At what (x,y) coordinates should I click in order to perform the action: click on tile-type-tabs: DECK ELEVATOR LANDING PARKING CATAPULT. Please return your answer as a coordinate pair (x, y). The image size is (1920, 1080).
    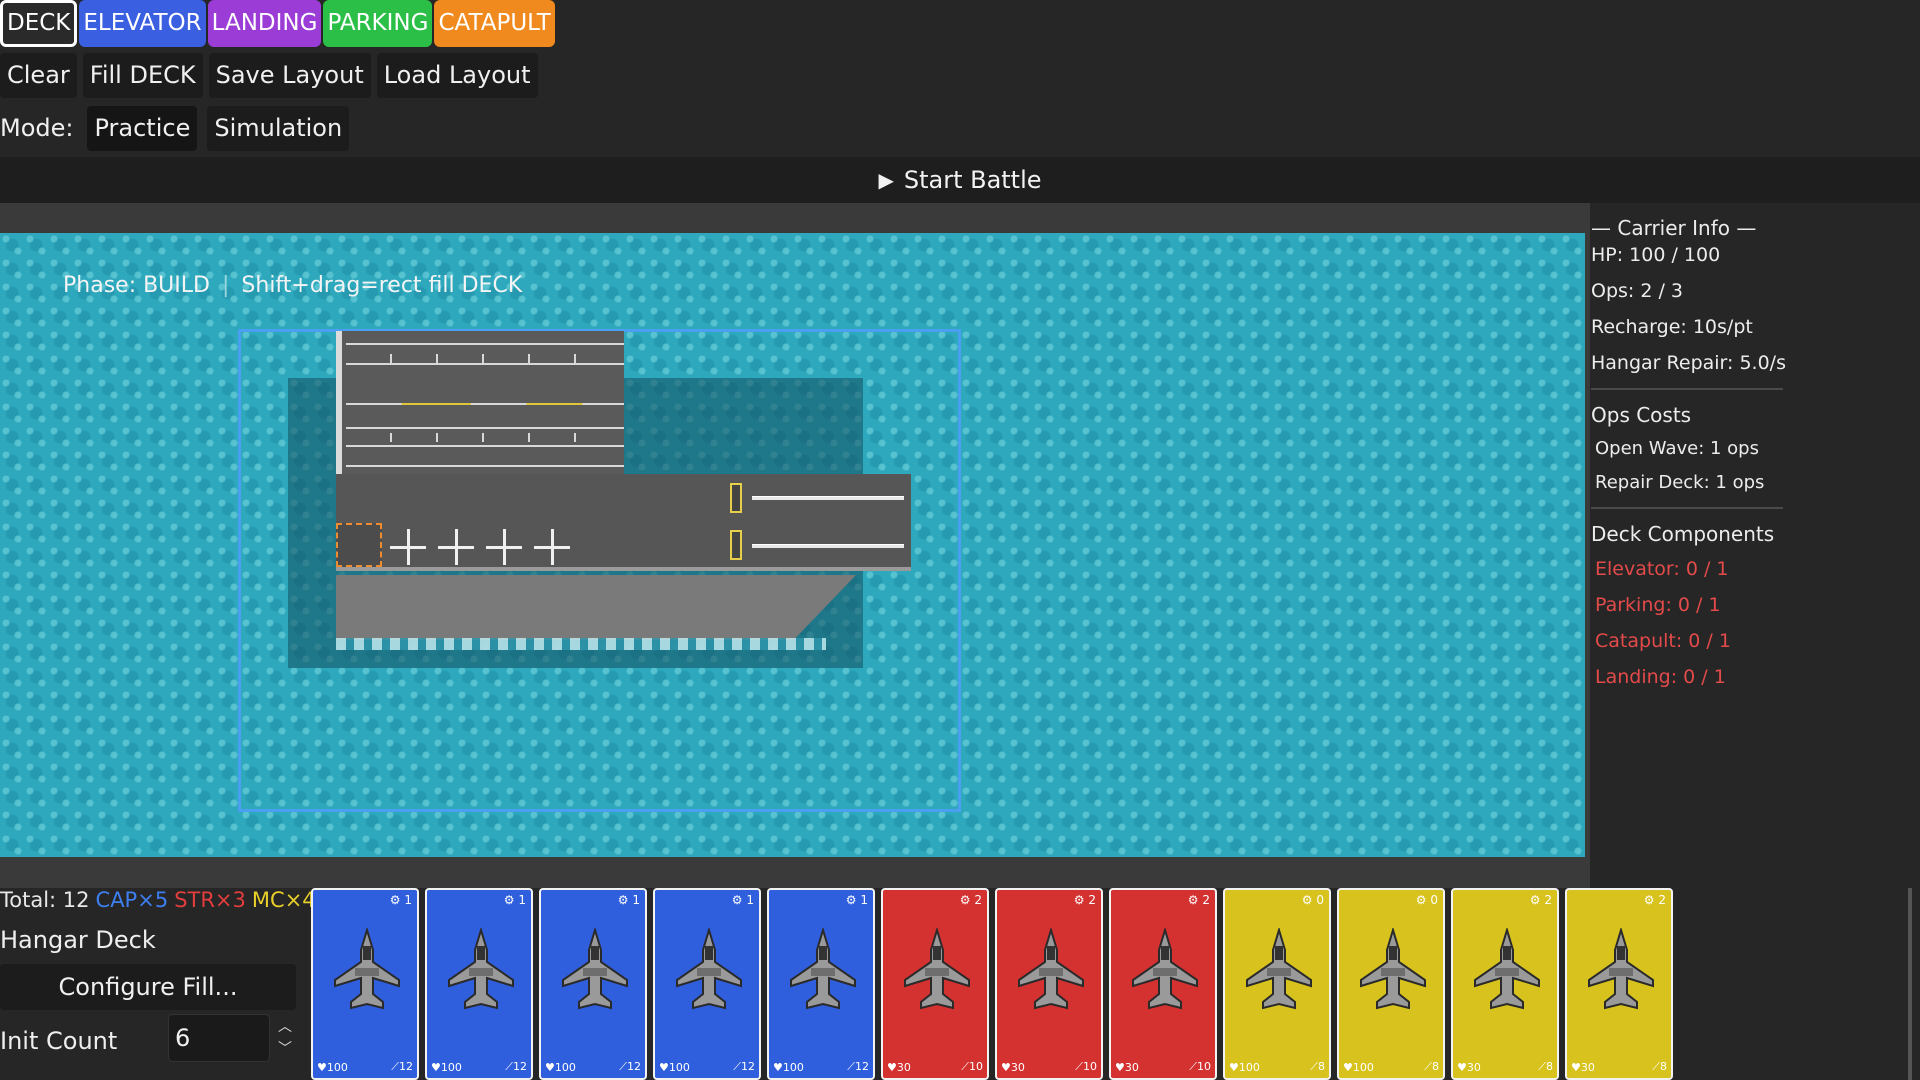
    Looking at the image, I should click on (277, 23).